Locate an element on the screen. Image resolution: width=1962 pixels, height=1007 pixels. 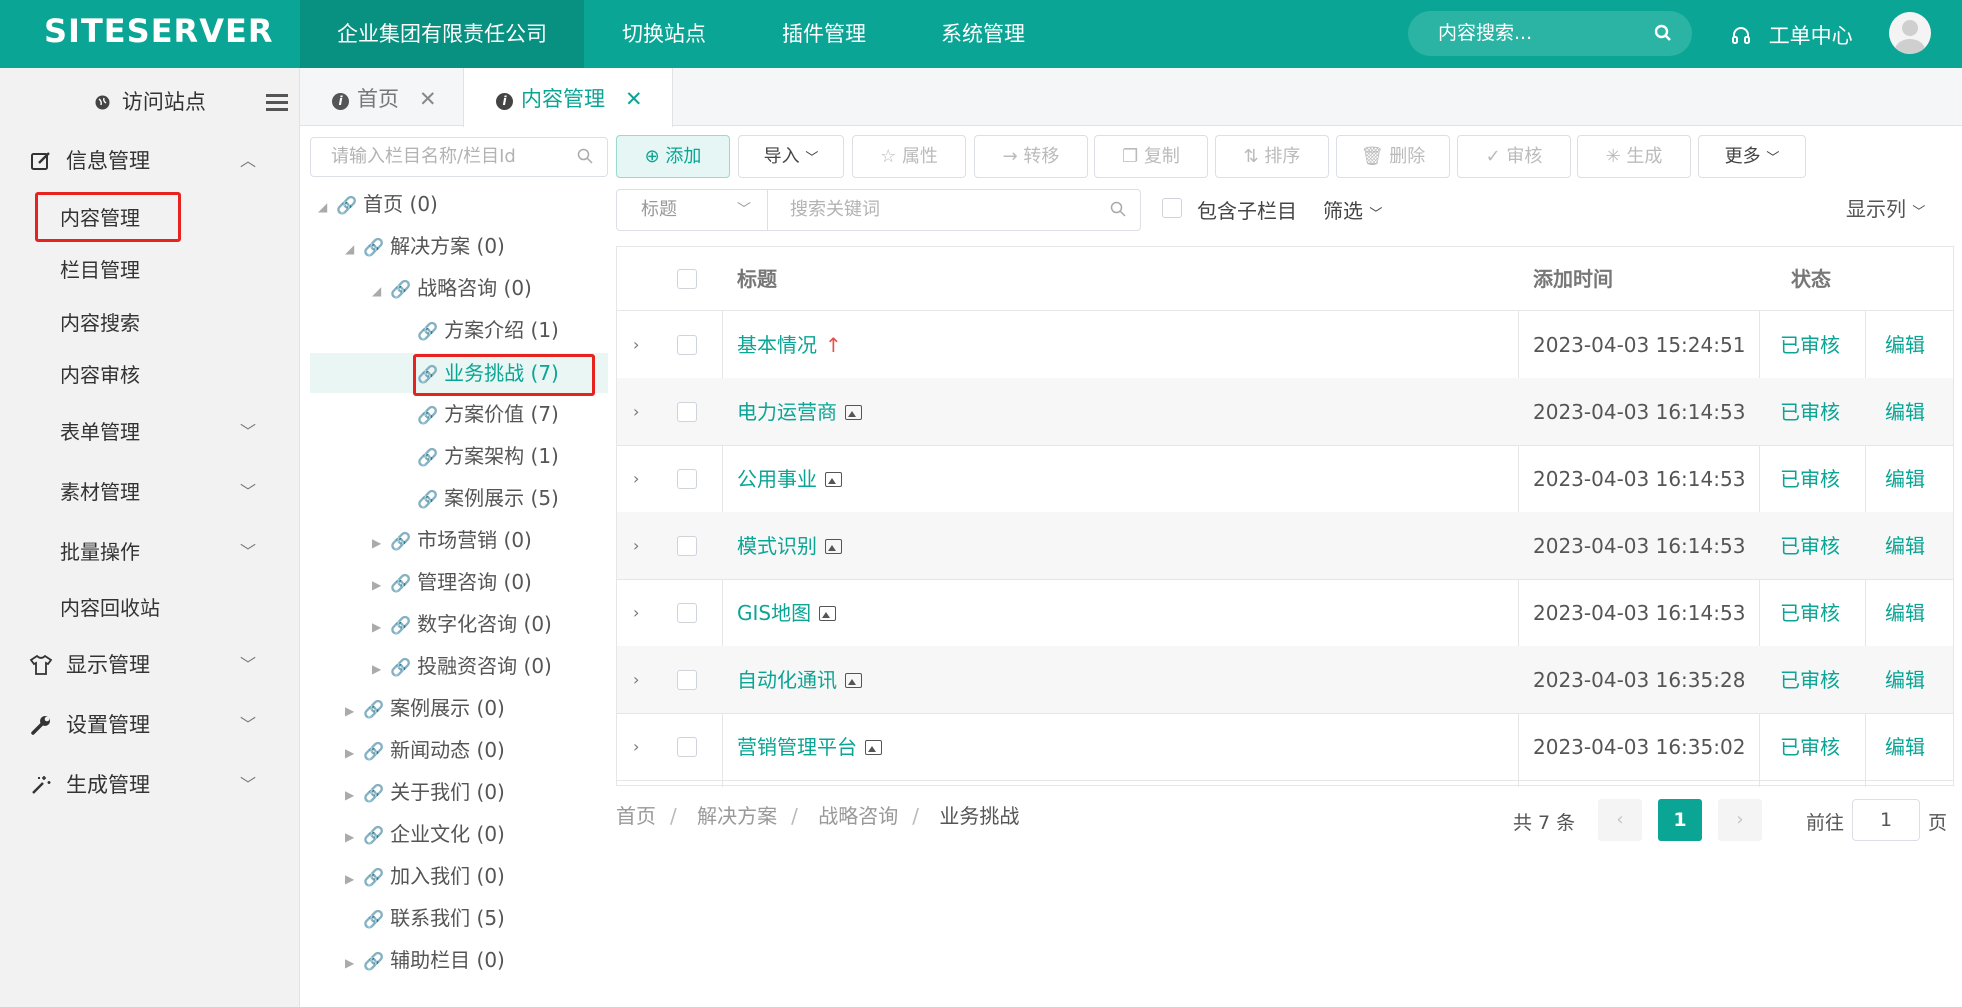
sidebar-item-recycle: 内容回收站 is located at coordinates (150, 608).